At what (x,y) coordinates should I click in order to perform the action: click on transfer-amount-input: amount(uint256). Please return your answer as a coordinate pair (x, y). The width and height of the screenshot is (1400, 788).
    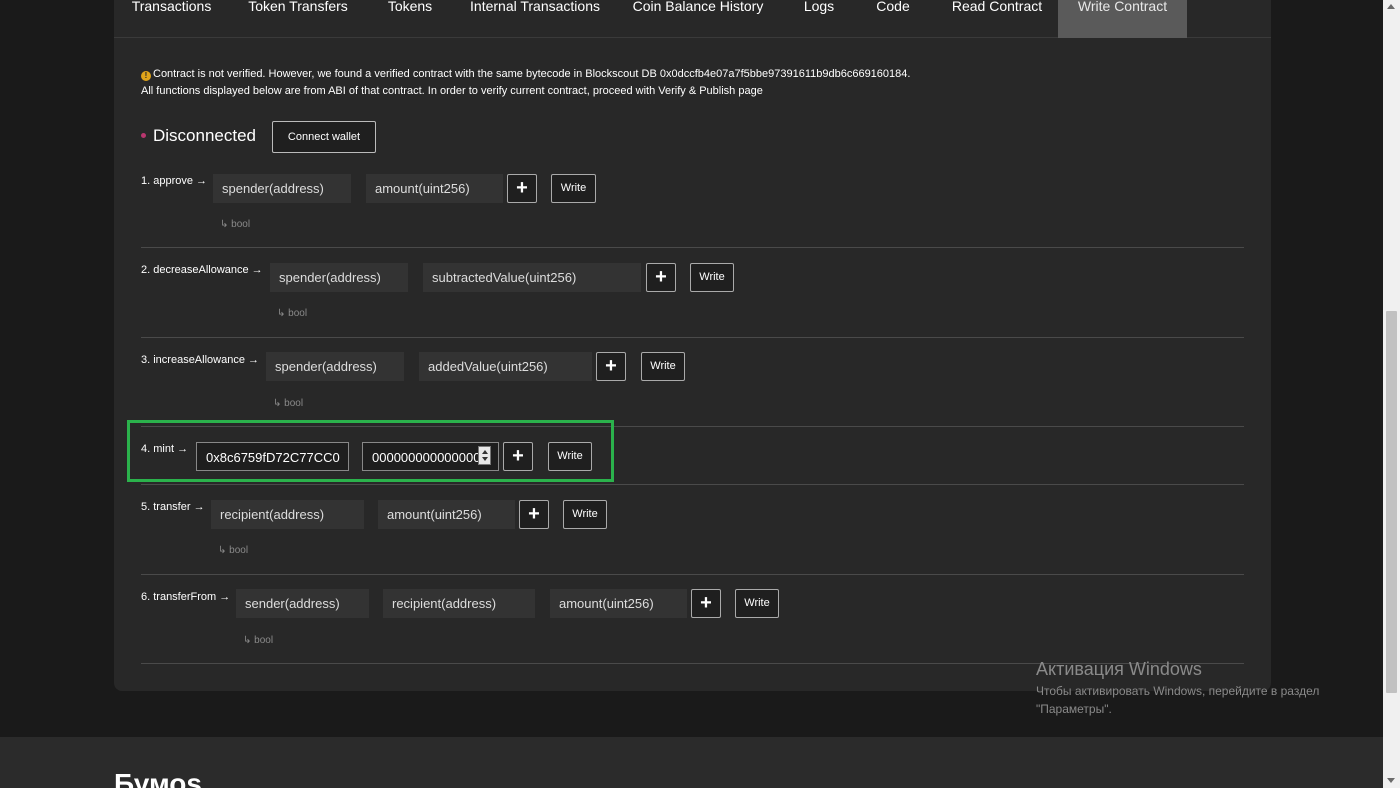
    Looking at the image, I should click on (446, 514).